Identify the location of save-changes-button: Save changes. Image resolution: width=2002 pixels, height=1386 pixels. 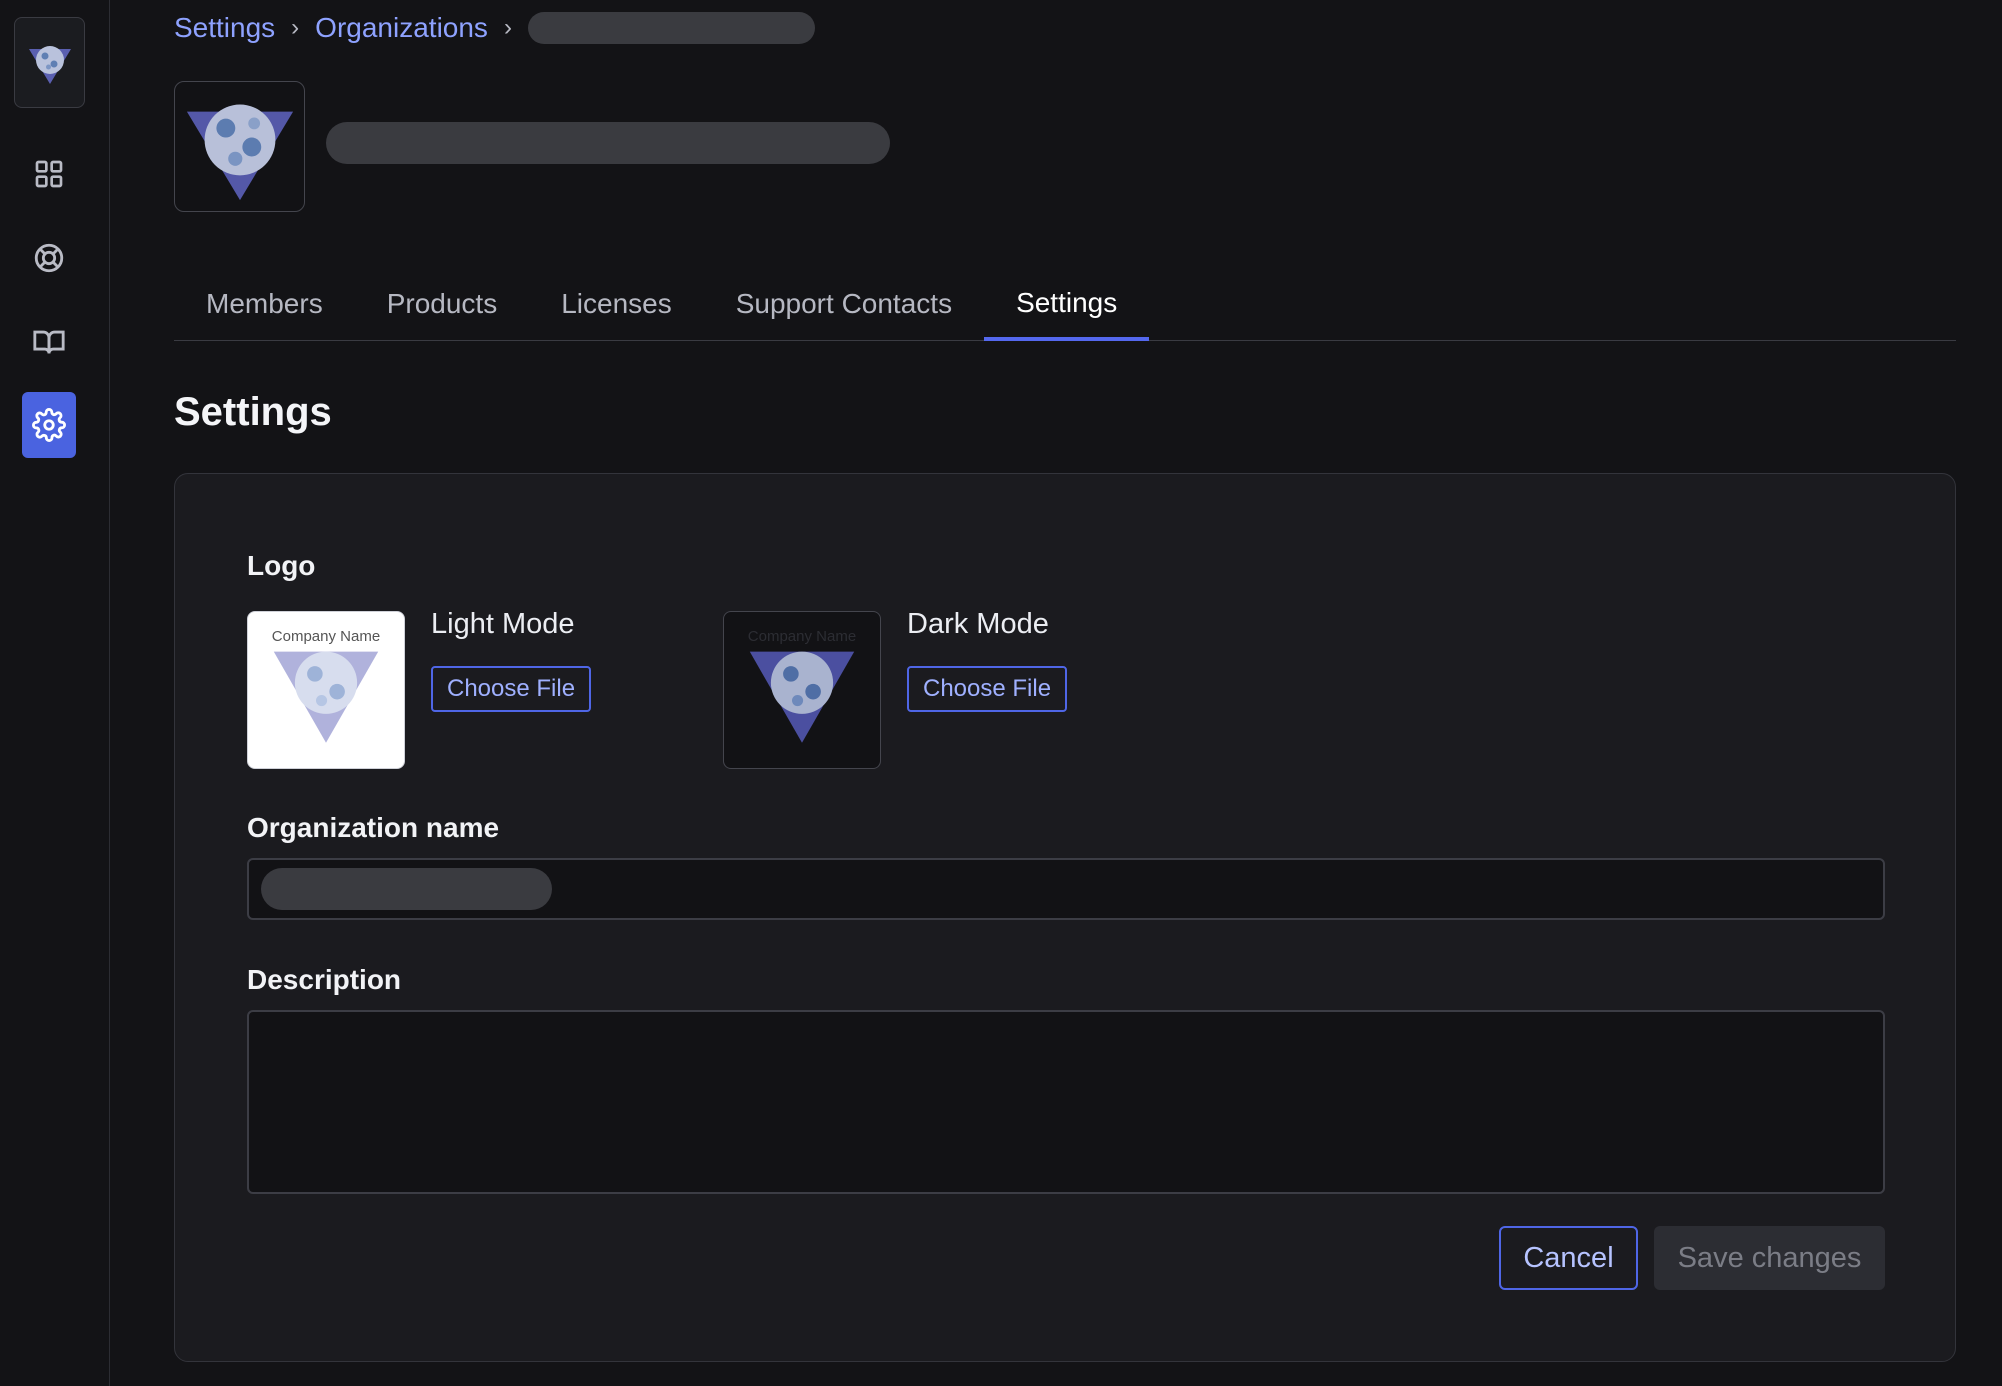
(1769, 1258).